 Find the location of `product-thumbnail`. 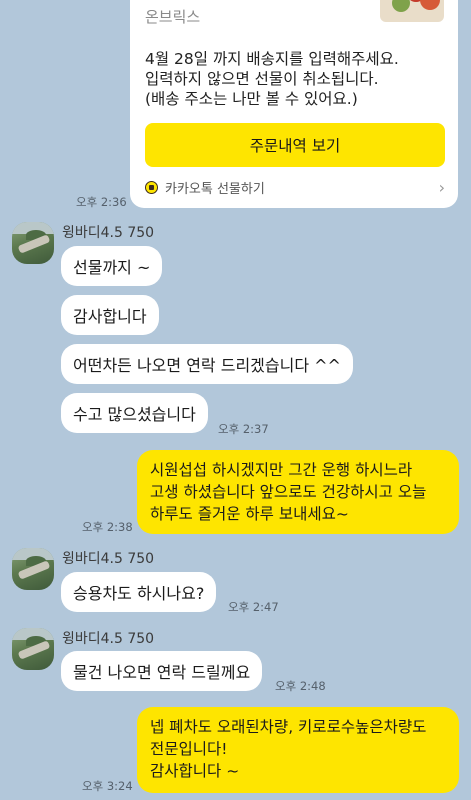

product-thumbnail is located at coordinates (412, 11).